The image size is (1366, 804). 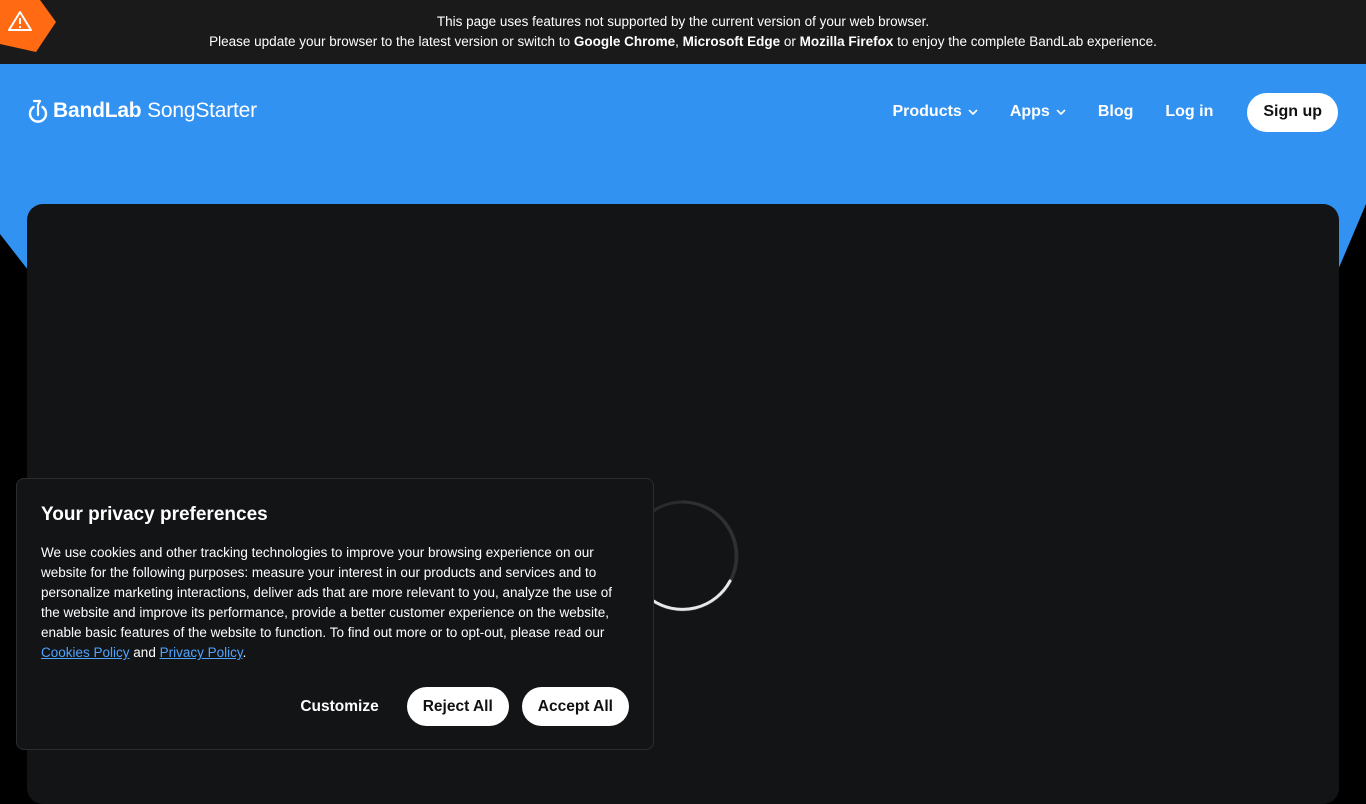 I want to click on nav-apps-label: Apps, so click(x=1029, y=111).